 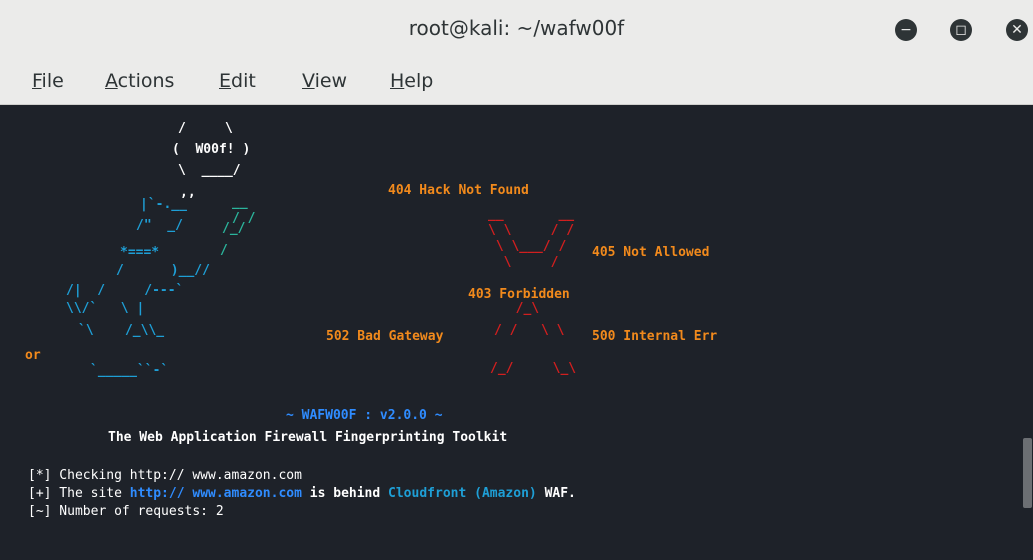 What do you see at coordinates (126, 511) in the screenshot?
I see `output-line-requests: [~] Number of requests: 2` at bounding box center [126, 511].